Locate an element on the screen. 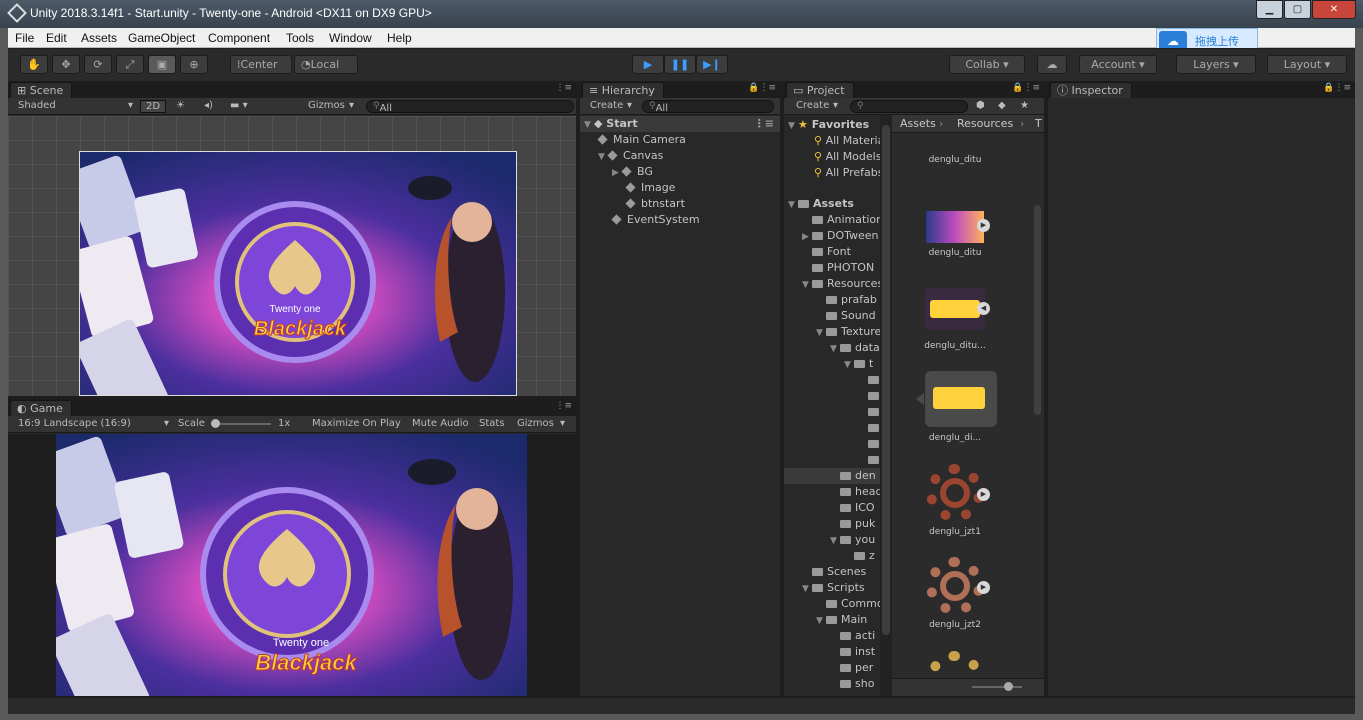  menu-component: Component is located at coordinates (239, 38).